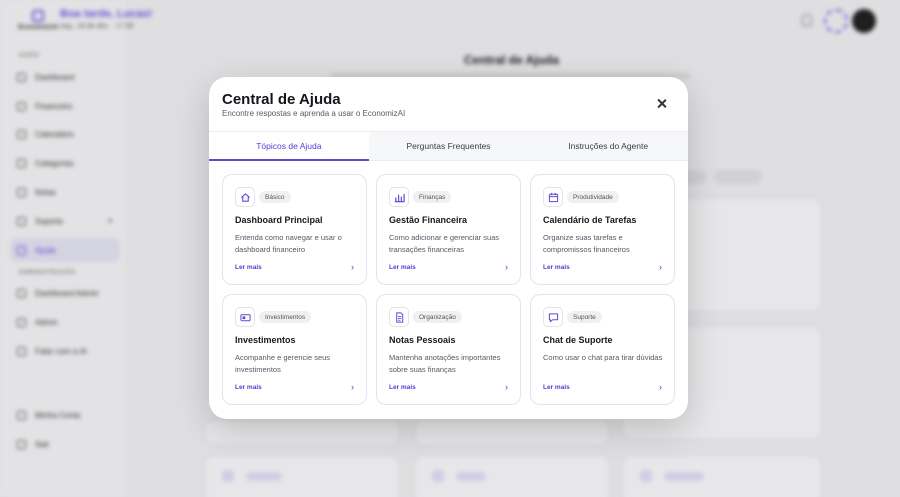 The image size is (900, 497). Describe the element at coordinates (590, 220) in the screenshot. I see `card-title: Calendário de Tarefas` at that location.